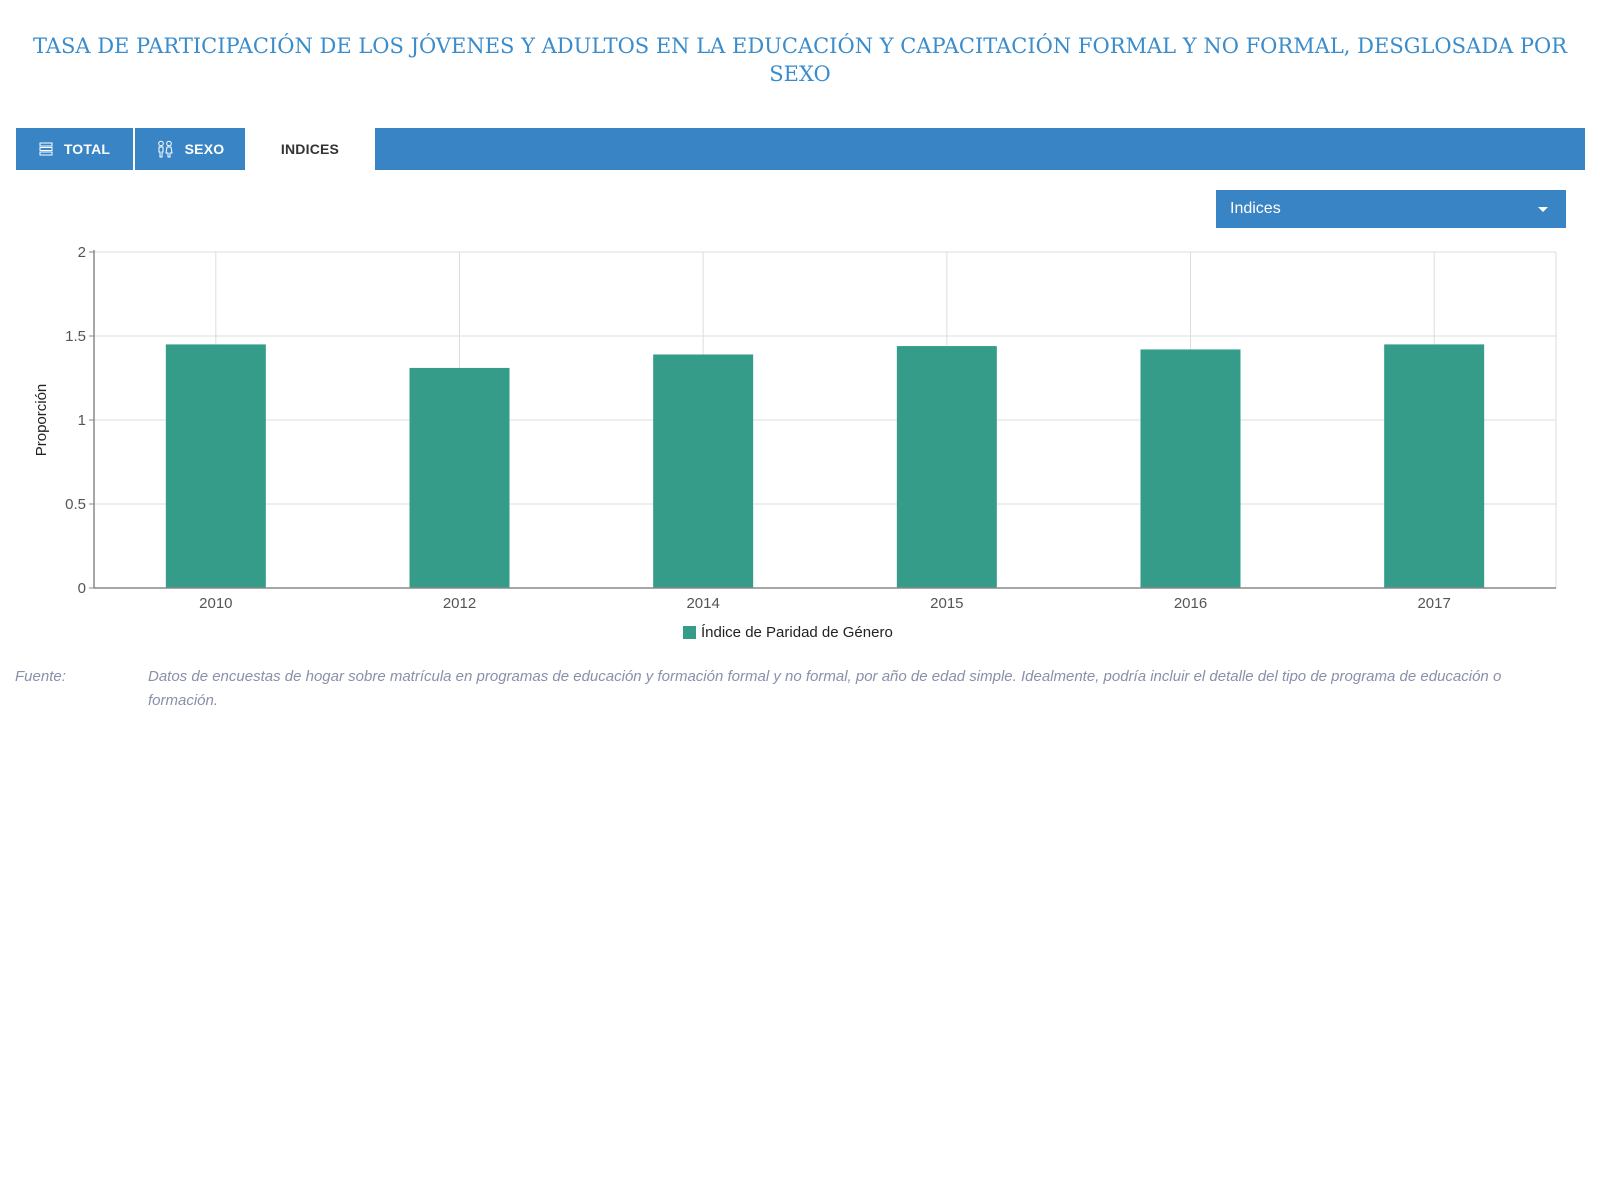 Image resolution: width=1600 pixels, height=1200 pixels. Describe the element at coordinates (703, 471) in the screenshot. I see `bar-2014` at that location.